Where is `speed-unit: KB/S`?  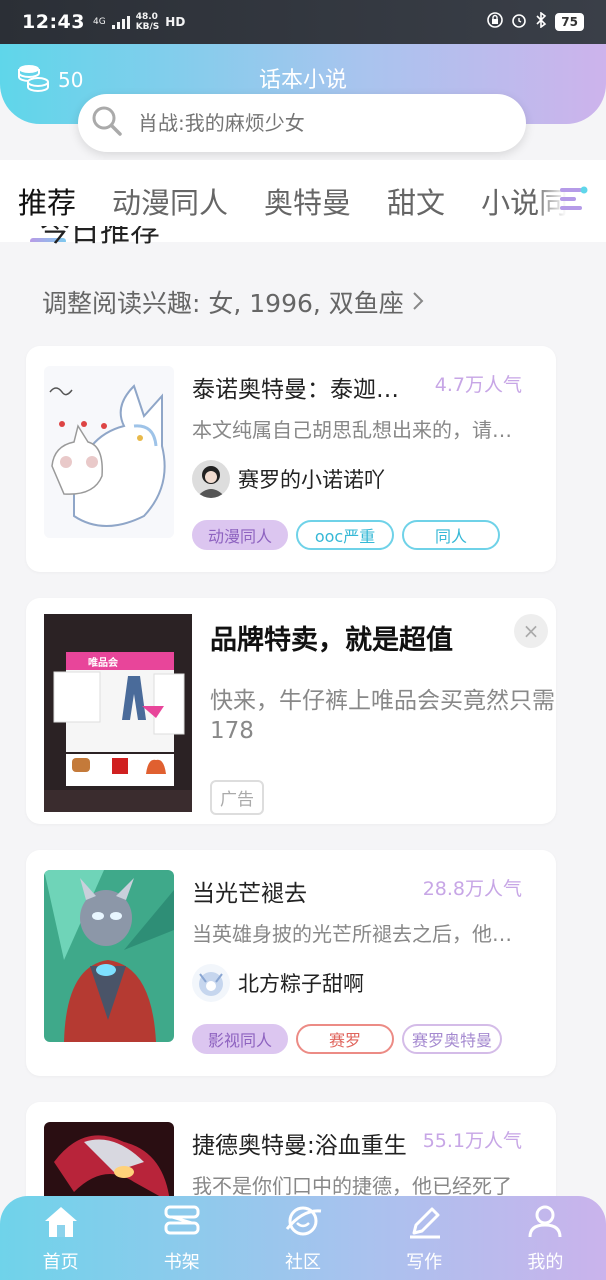
speed-unit: KB/S is located at coordinates (147, 27).